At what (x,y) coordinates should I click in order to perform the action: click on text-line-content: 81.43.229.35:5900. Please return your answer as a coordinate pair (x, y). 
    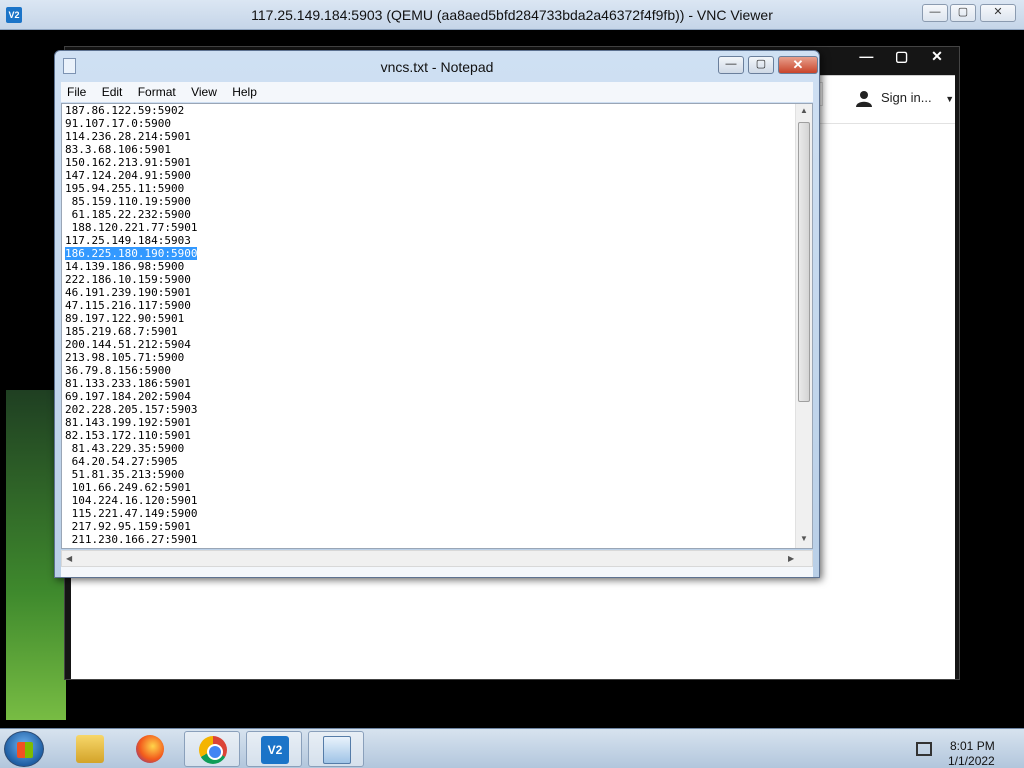
    Looking at the image, I should click on (125, 448).